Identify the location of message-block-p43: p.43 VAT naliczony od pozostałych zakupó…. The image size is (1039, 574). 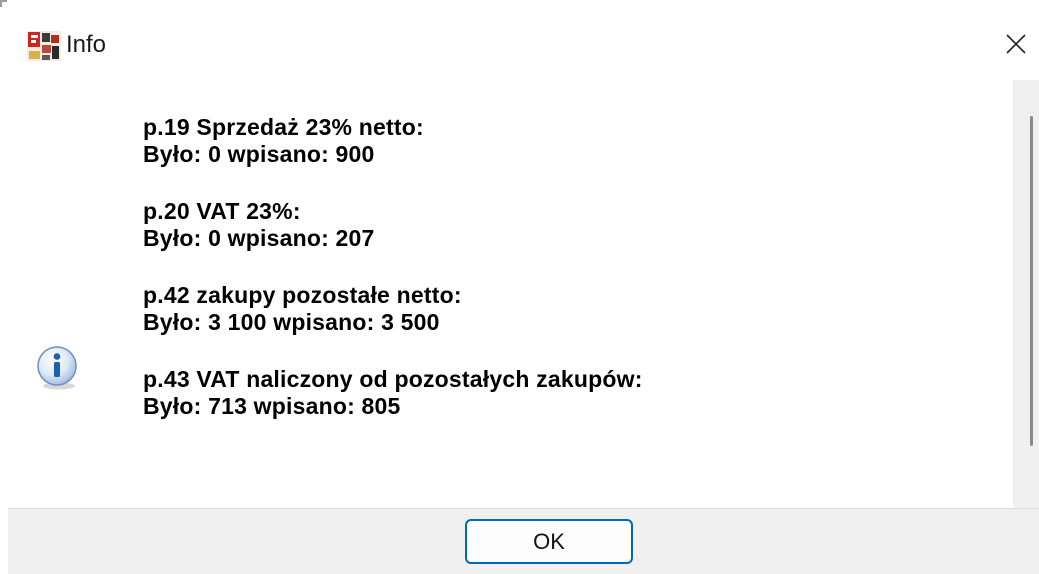
(553, 393).